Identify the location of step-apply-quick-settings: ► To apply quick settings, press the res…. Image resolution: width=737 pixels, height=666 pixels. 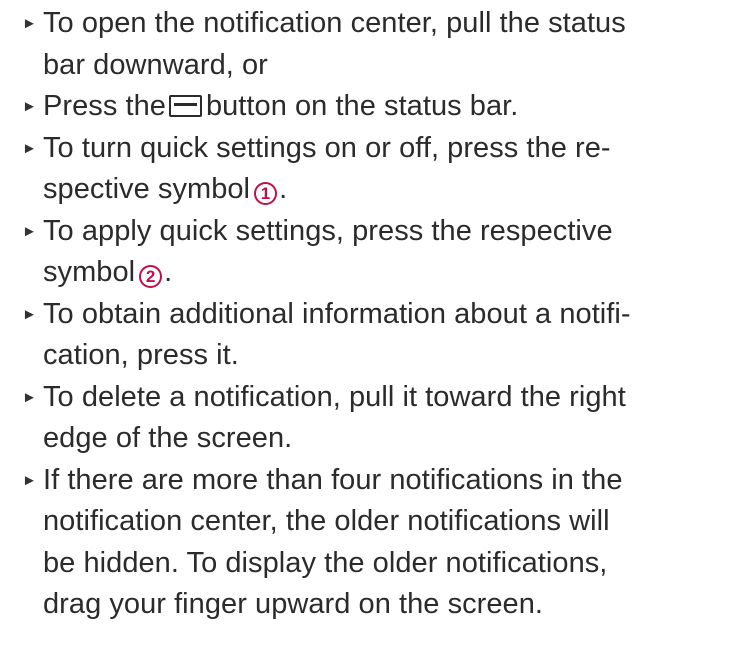
(374, 252).